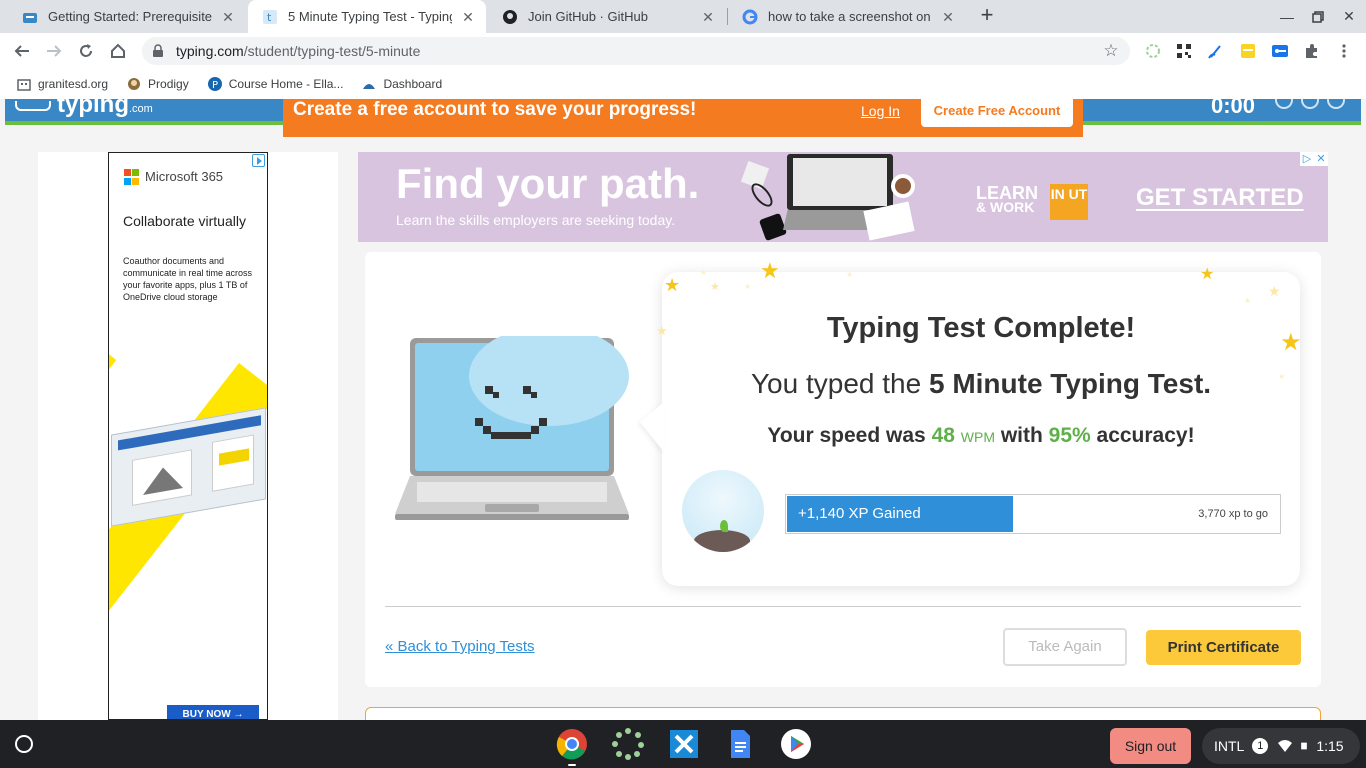 Image resolution: width=1366 pixels, height=768 pixels. I want to click on results-title: Typing Test Complete!, so click(981, 328).